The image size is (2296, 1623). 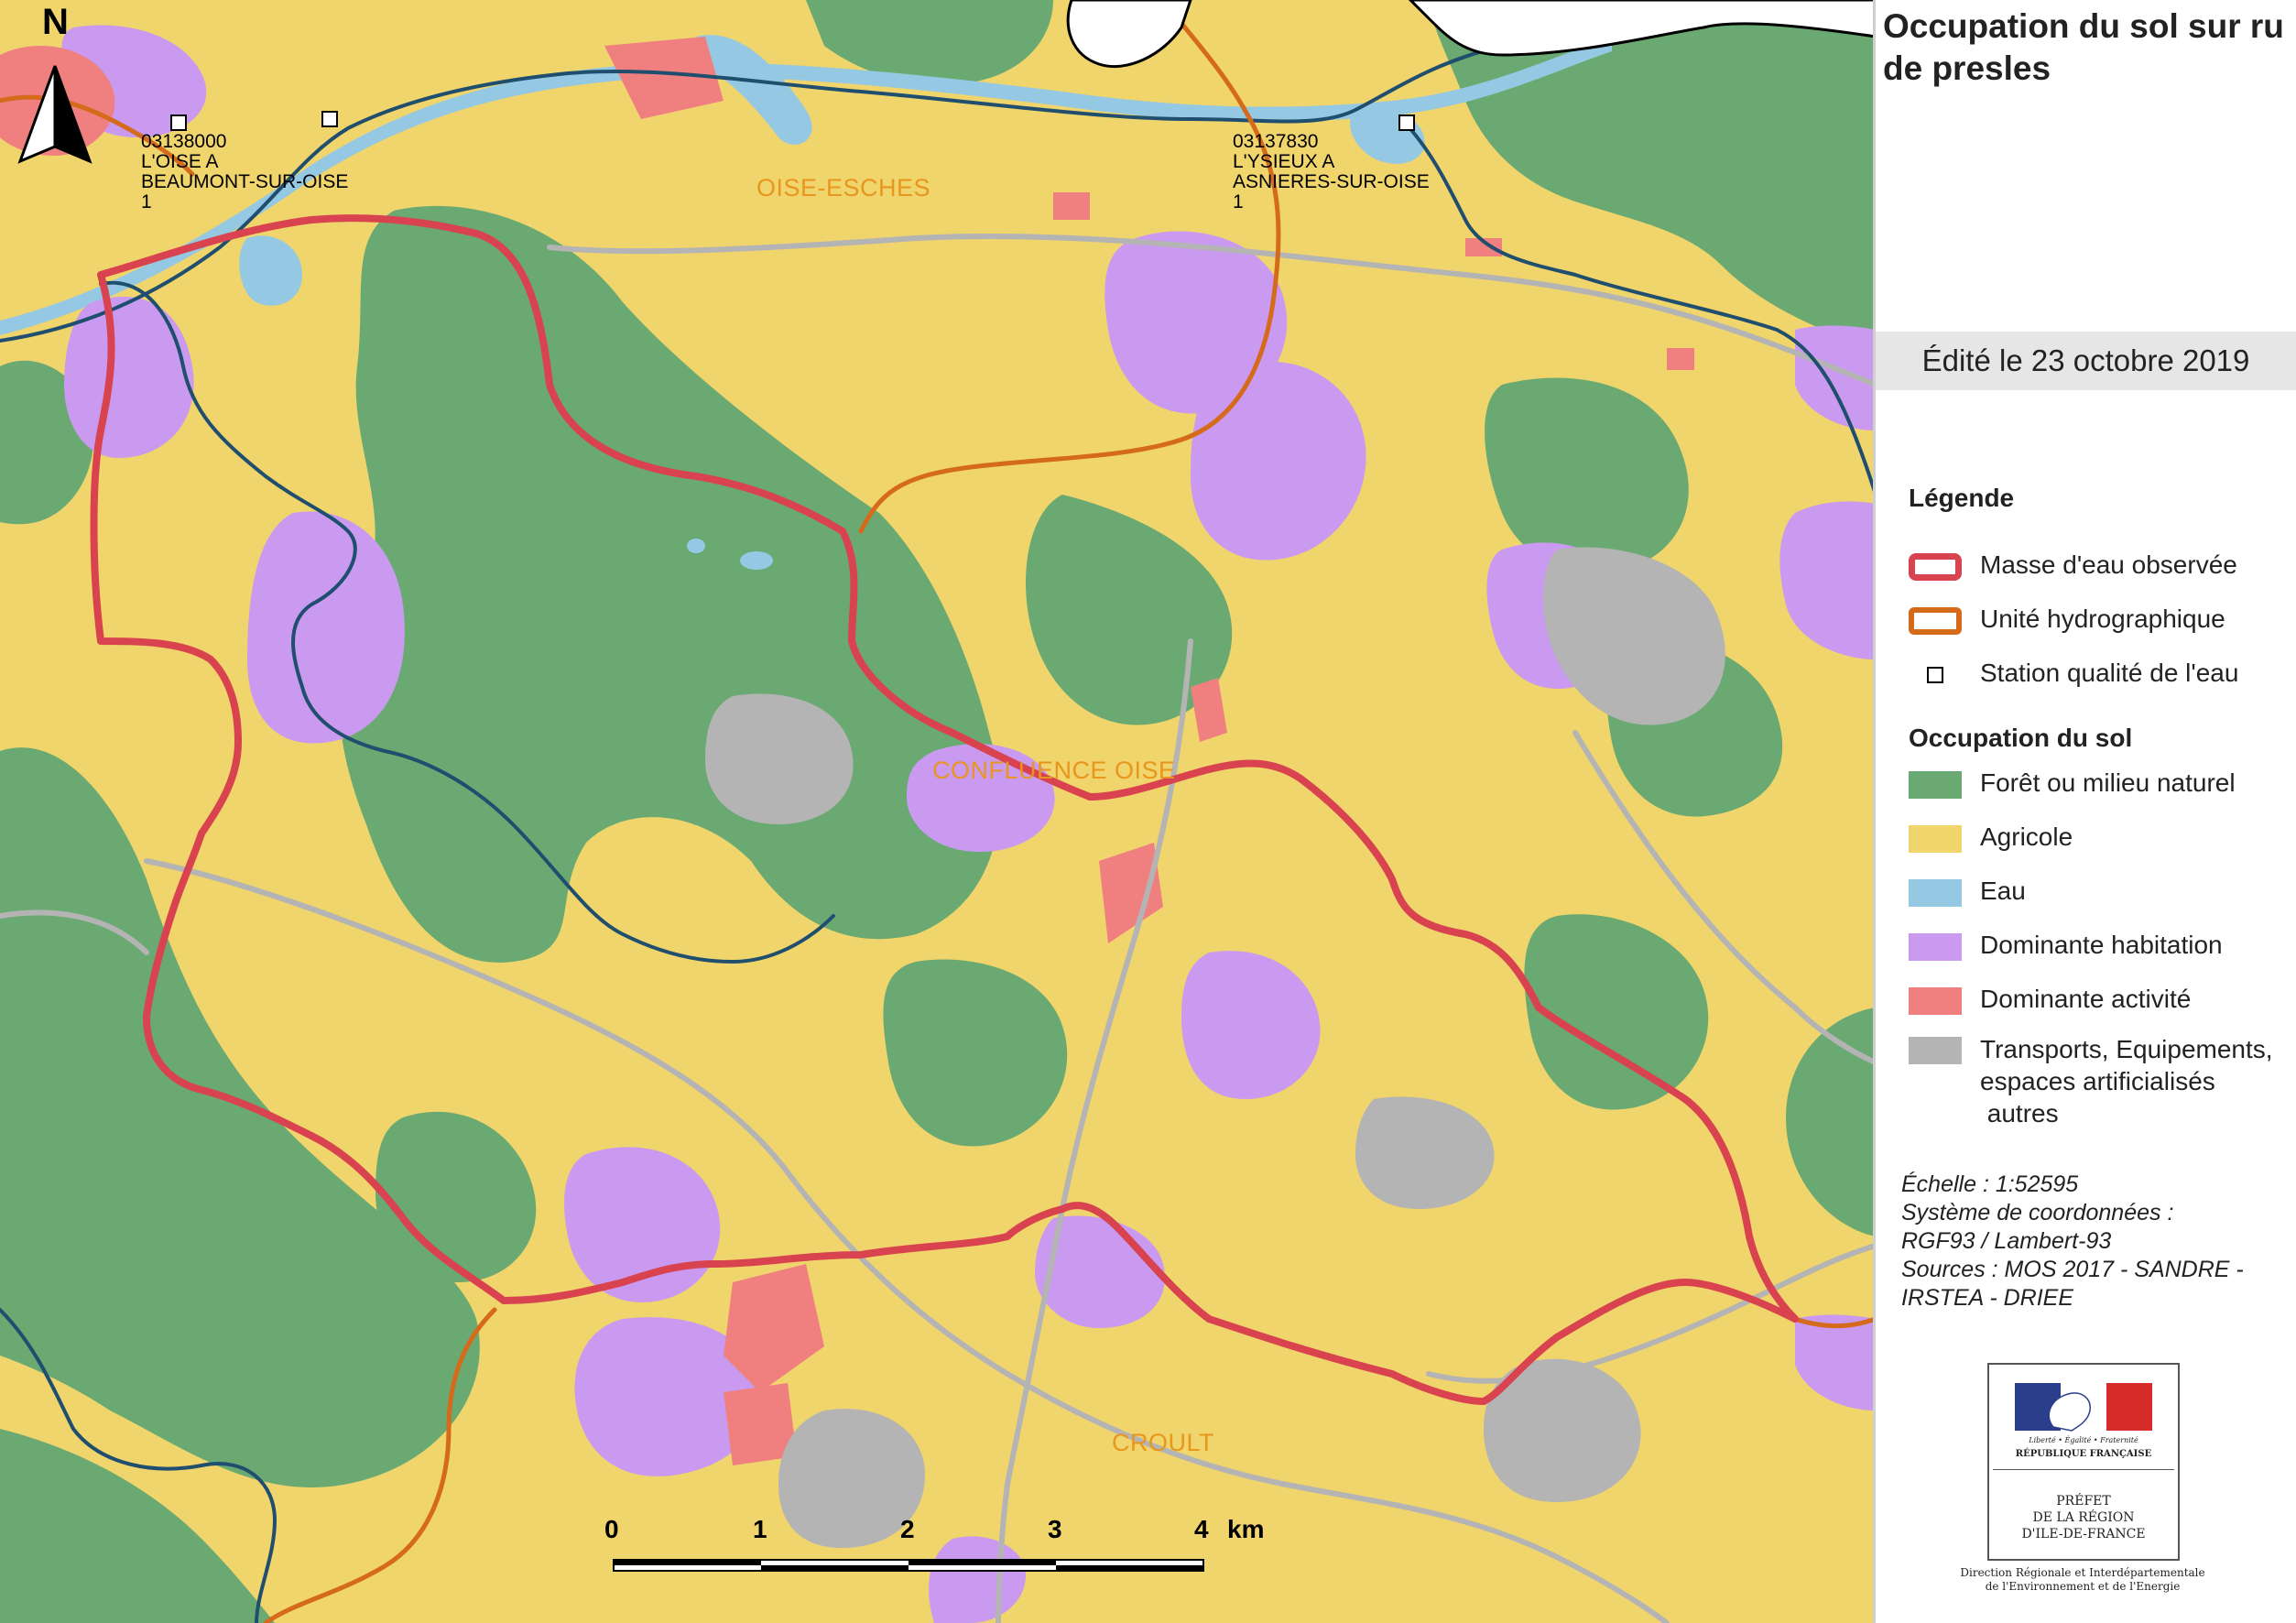 I want to click on scale-label-4: 4, so click(x=1201, y=1529).